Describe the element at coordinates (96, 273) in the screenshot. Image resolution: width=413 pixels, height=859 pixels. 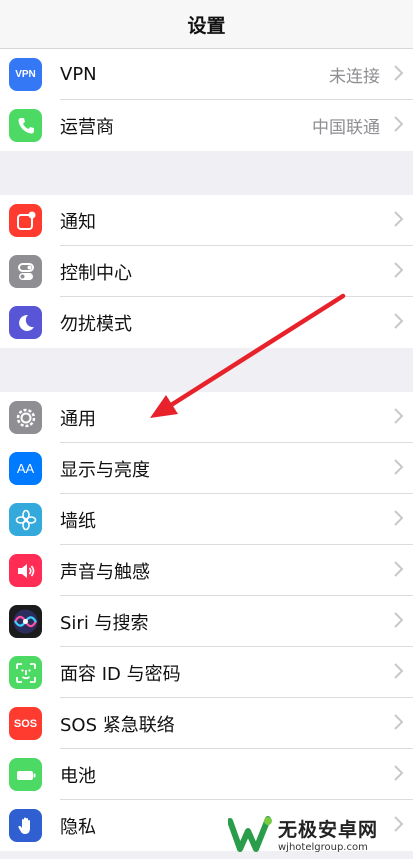
I see `settings-row-label: 控制中心` at that location.